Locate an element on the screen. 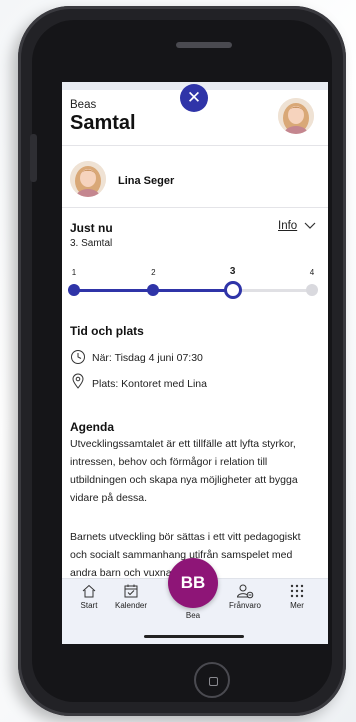  location-pin-icon is located at coordinates (78, 381).